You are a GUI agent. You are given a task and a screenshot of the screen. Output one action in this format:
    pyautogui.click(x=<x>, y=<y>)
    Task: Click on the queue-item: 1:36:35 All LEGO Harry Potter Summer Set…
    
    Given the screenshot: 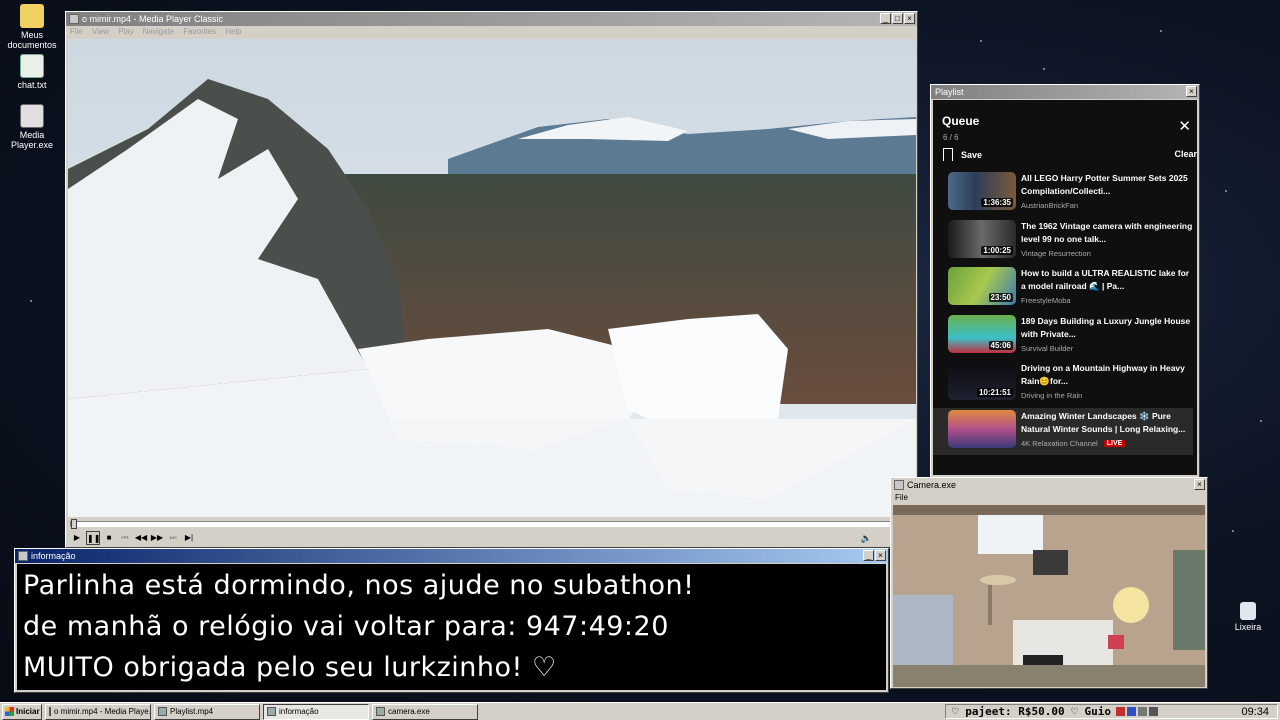 What is the action you would take?
    pyautogui.click(x=1069, y=194)
    